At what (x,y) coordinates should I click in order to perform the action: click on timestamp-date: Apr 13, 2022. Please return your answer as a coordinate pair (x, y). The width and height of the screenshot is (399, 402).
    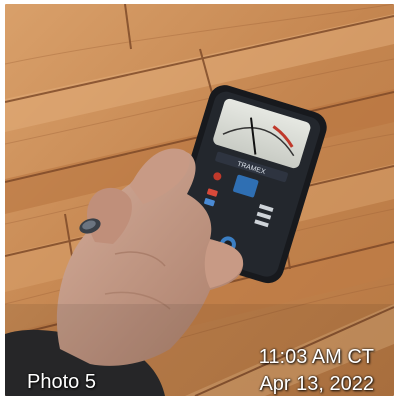
    Looking at the image, I should click on (316, 384).